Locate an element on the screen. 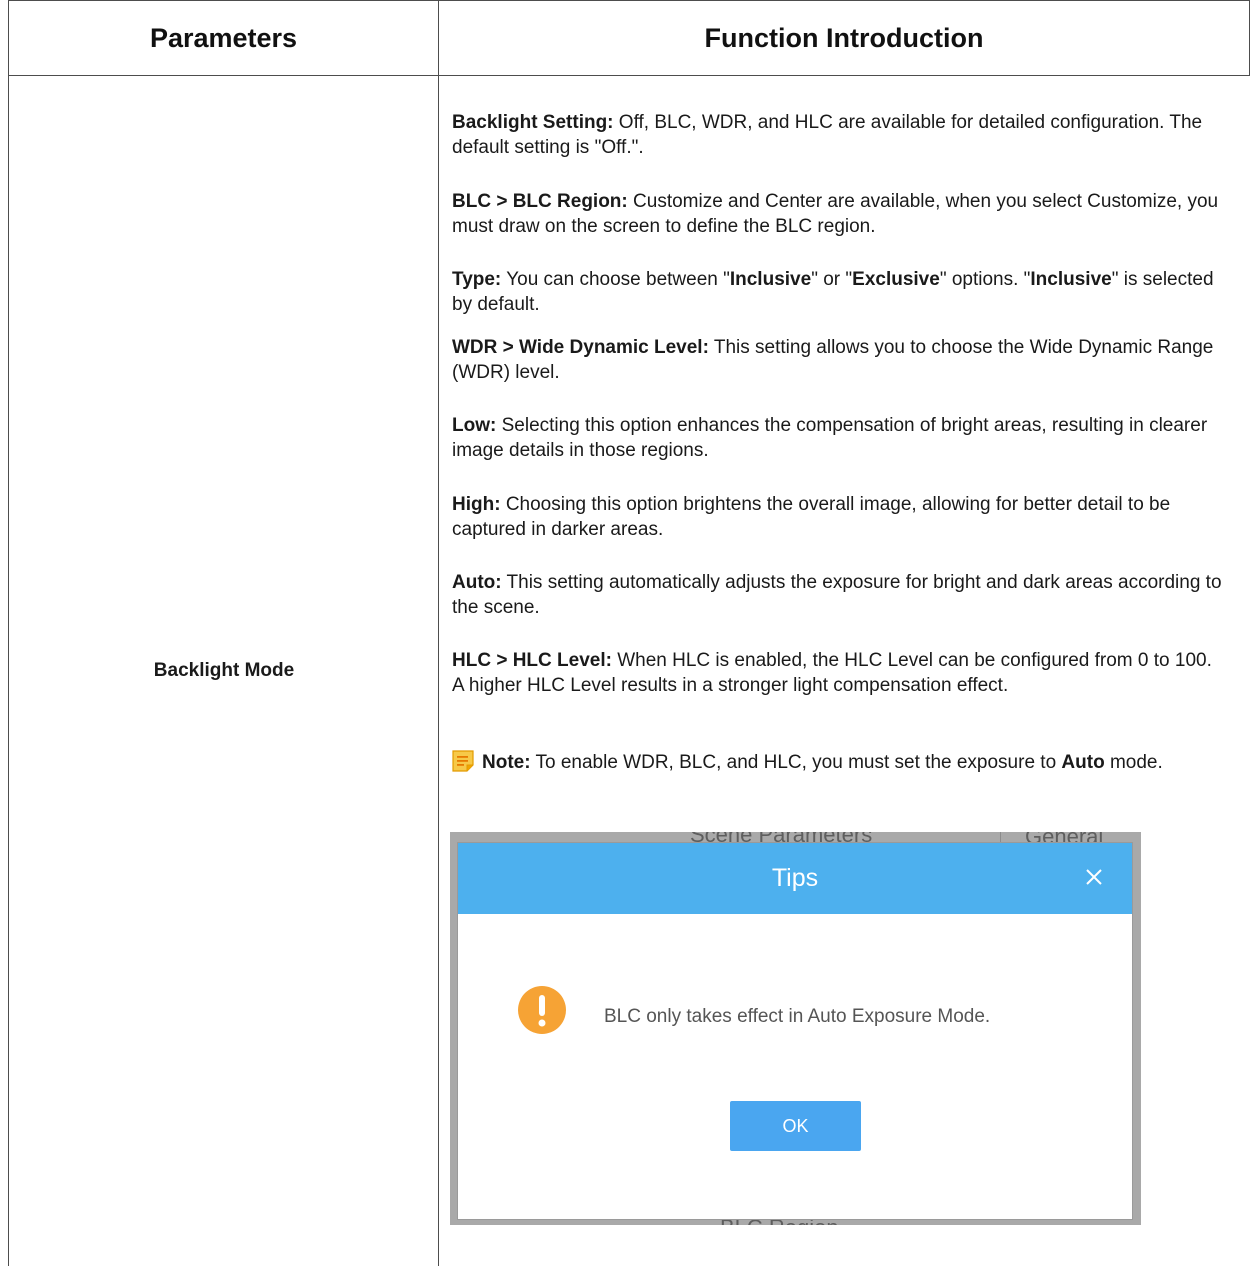  note-icon is located at coordinates (463, 761).